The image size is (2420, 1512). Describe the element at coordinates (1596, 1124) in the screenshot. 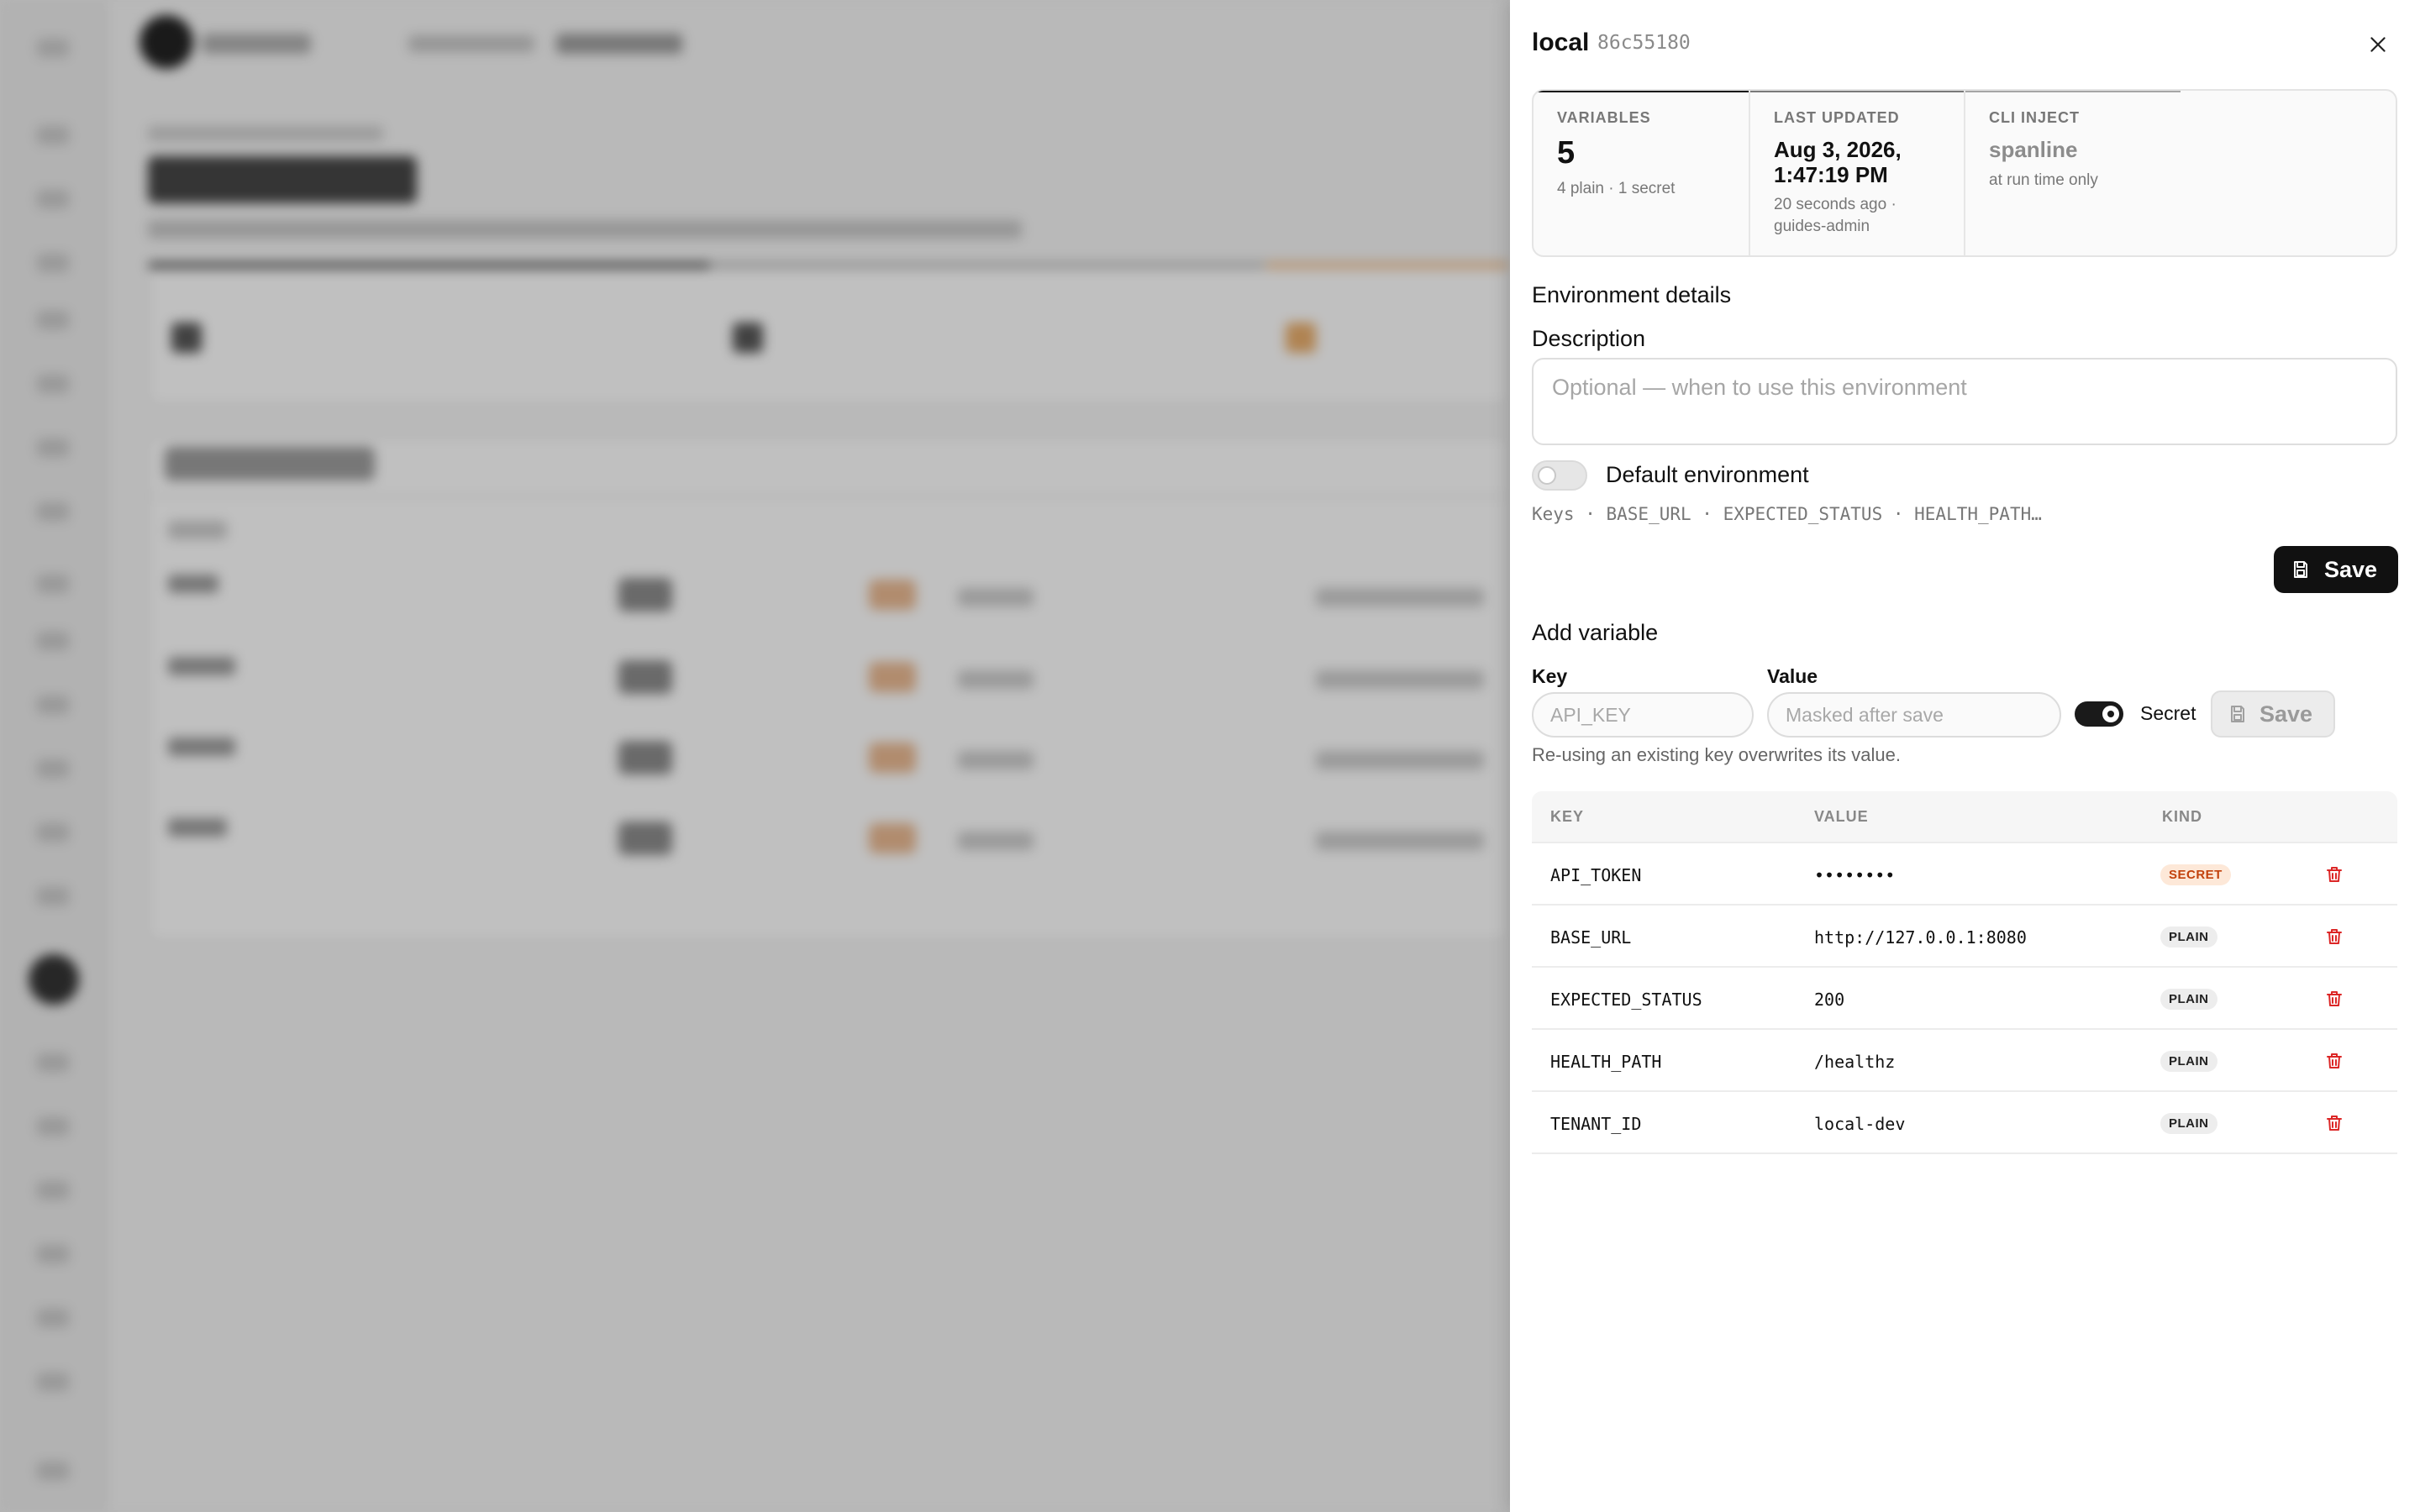

I see `variable-key: TENANT_ID` at that location.